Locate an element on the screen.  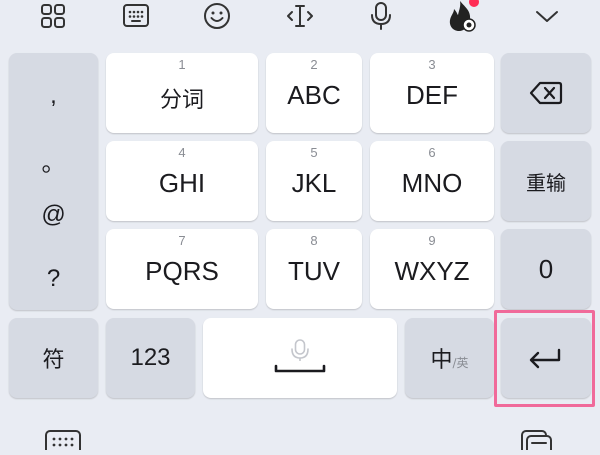
enter-highlight-box is located at coordinates (544, 358).